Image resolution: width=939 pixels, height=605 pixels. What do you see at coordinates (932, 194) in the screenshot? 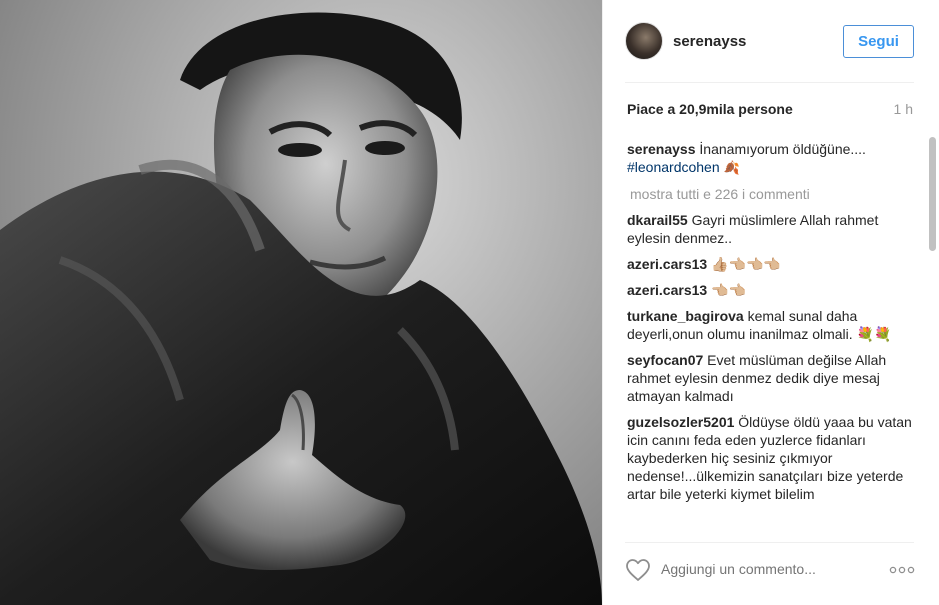
I see `scrollbar-thumb` at bounding box center [932, 194].